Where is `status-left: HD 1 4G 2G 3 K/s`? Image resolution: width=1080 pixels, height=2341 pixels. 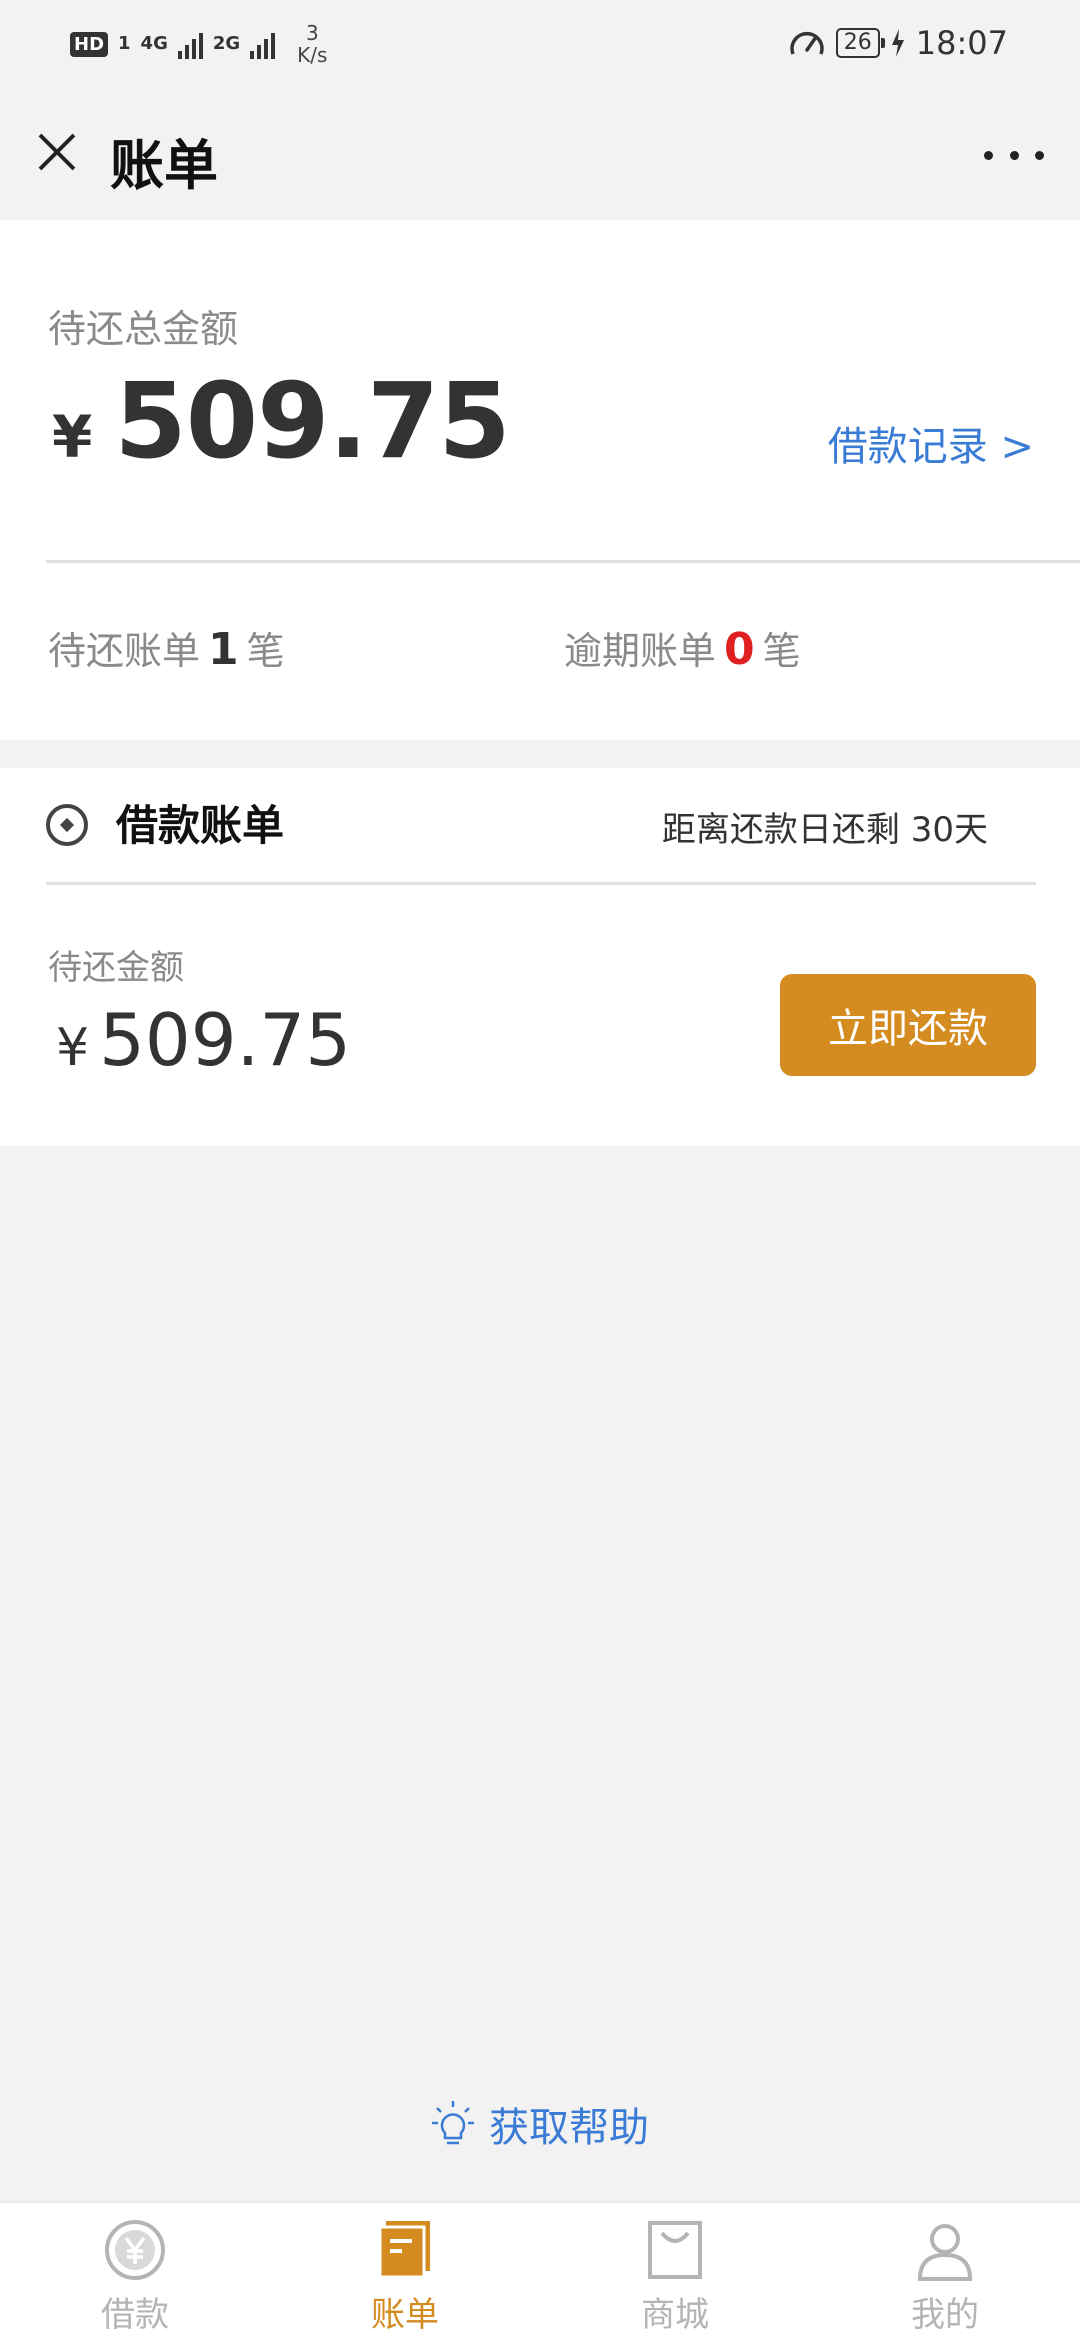 status-left: HD 1 4G 2G 3 K/s is located at coordinates (198, 44).